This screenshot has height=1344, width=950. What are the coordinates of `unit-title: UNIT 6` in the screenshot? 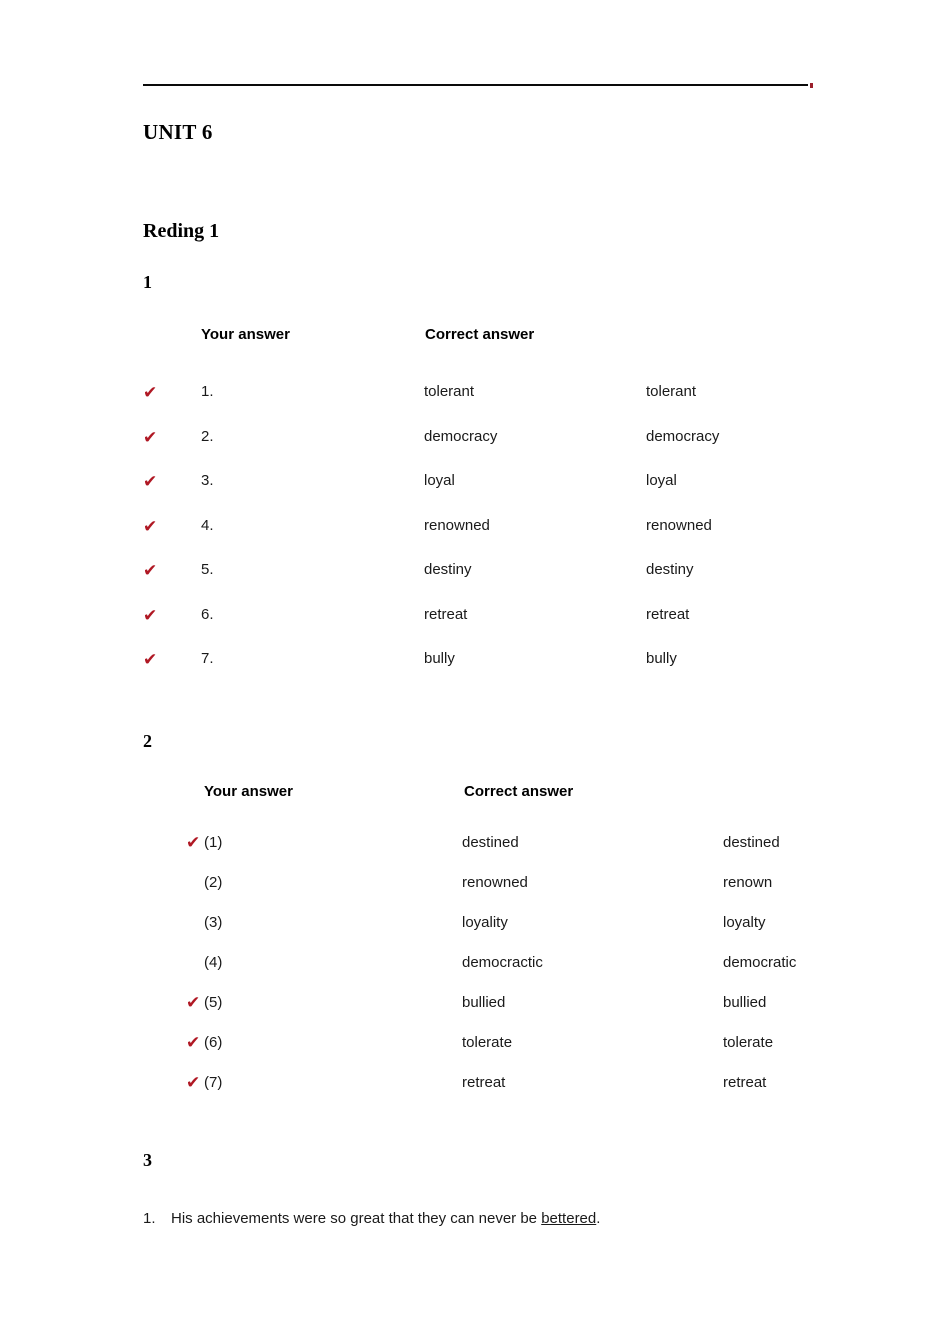 It's located at (178, 132).